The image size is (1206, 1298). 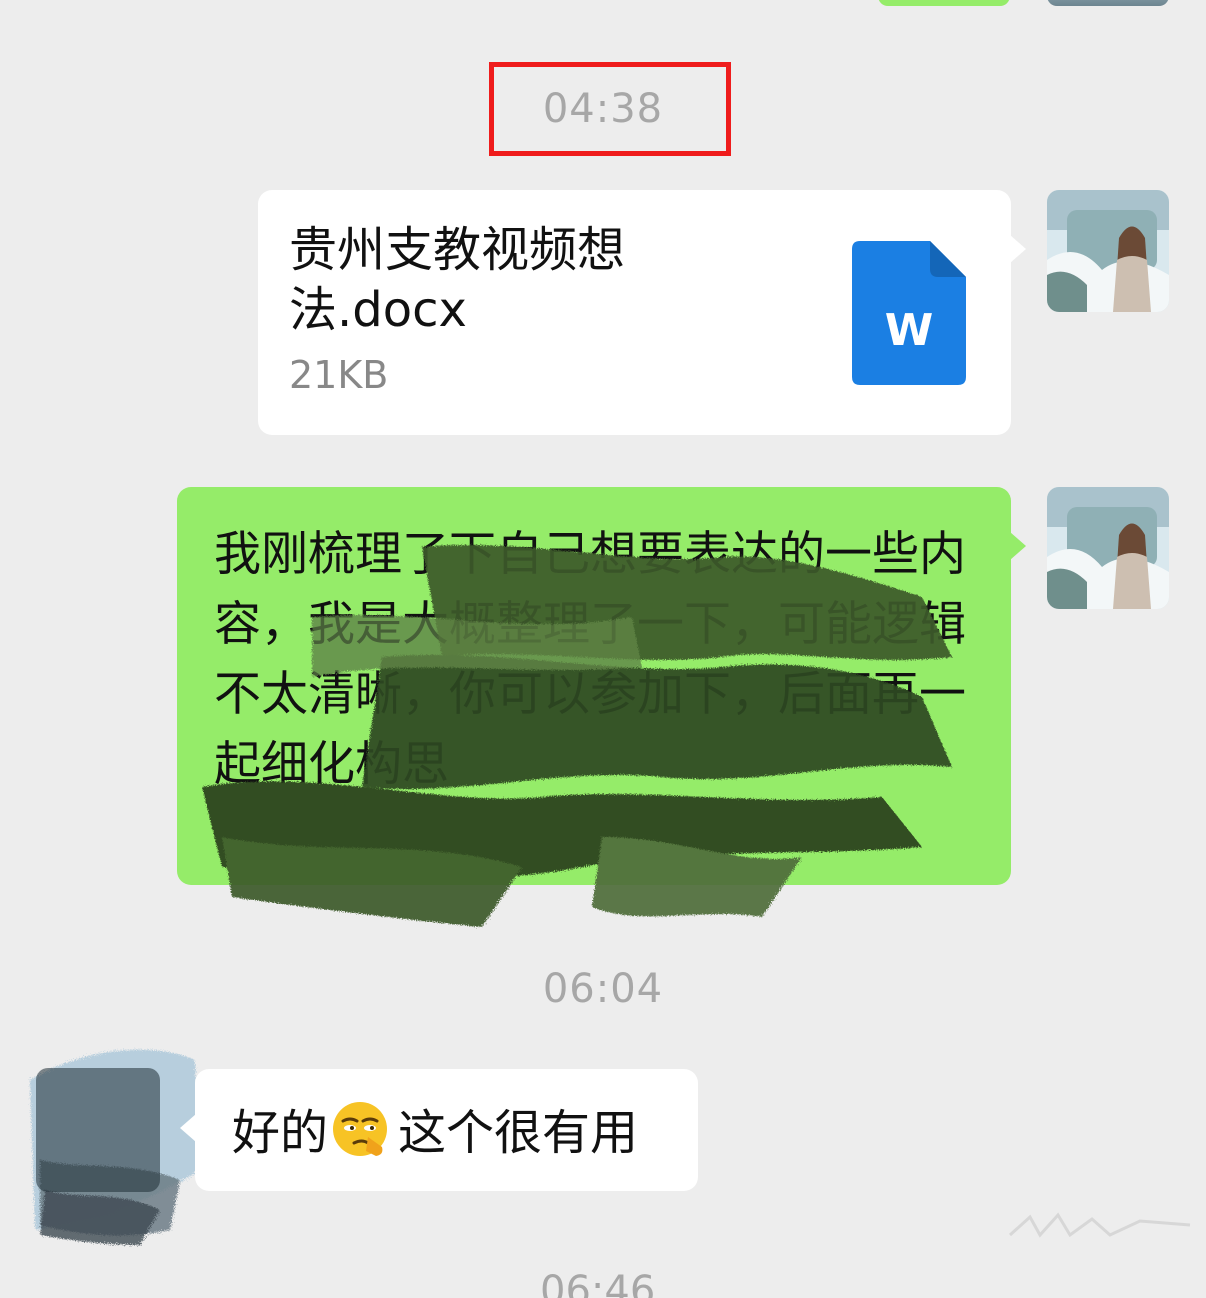 I want to click on file-name: 贵州支教视频想法.docx, so click(x=457, y=280).